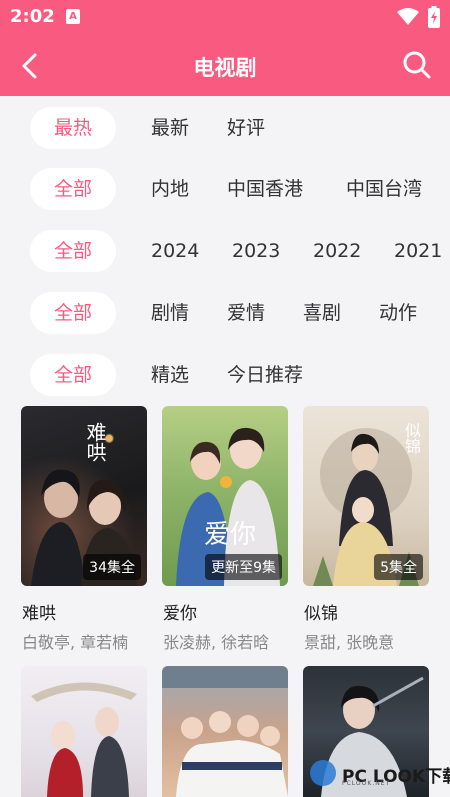 Image resolution: width=450 pixels, height=797 pixels. What do you see at coordinates (225, 190) in the screenshot?
I see `filter-row-region: 全部 内地 中国香港 中国台湾` at bounding box center [225, 190].